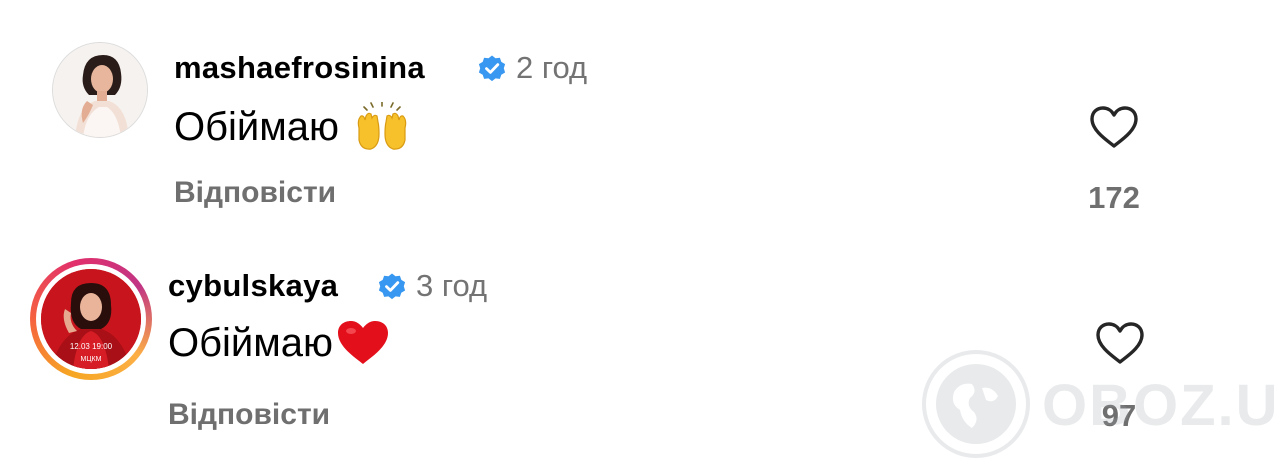  What do you see at coordinates (1161, 405) in the screenshot?
I see `watermark-text: OBOZ.UA` at bounding box center [1161, 405].